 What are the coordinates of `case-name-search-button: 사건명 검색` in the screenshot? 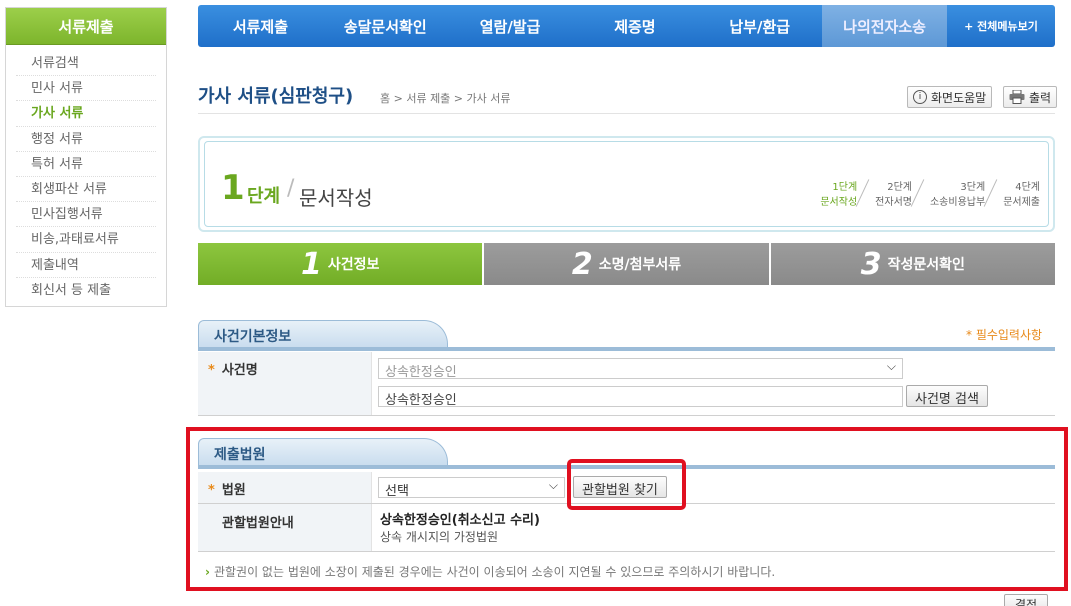 It's located at (947, 396).